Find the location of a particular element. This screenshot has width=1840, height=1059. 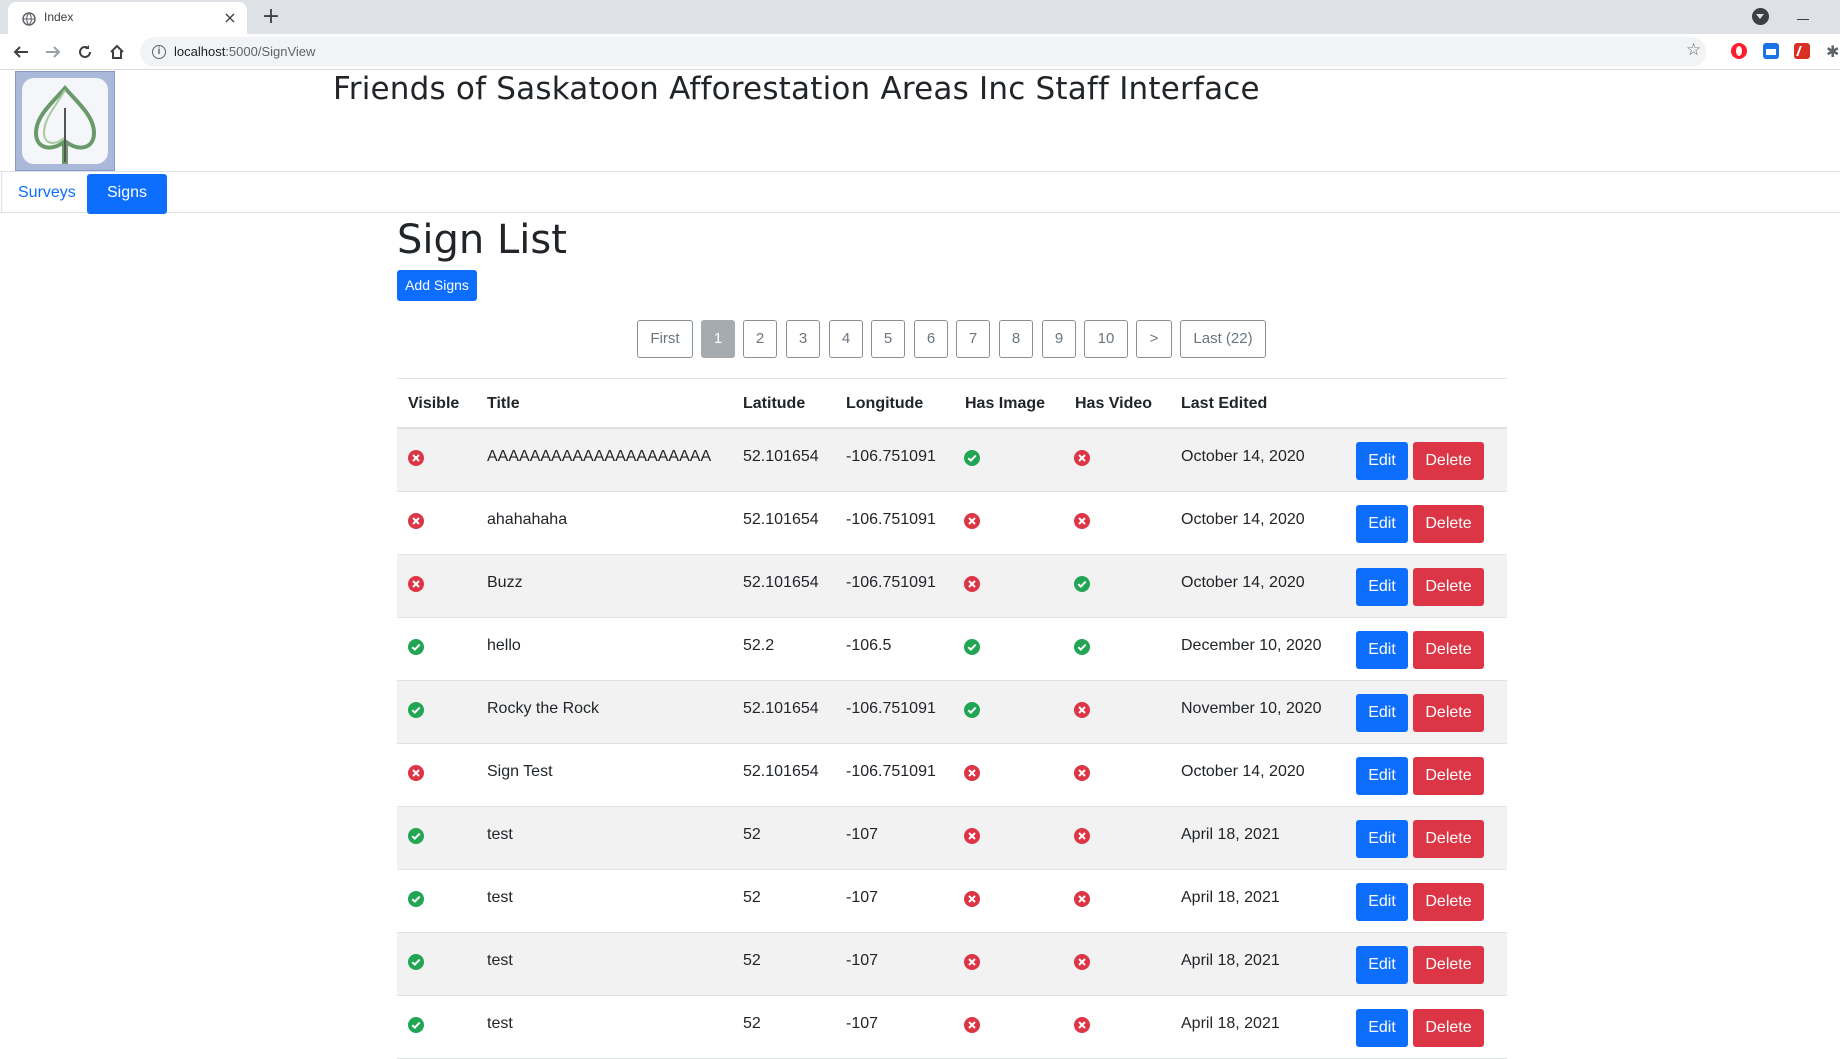

pagination: First 1 2 3 4 5 6 7 8 9 10 > Last (22) is located at coordinates (920, 339).